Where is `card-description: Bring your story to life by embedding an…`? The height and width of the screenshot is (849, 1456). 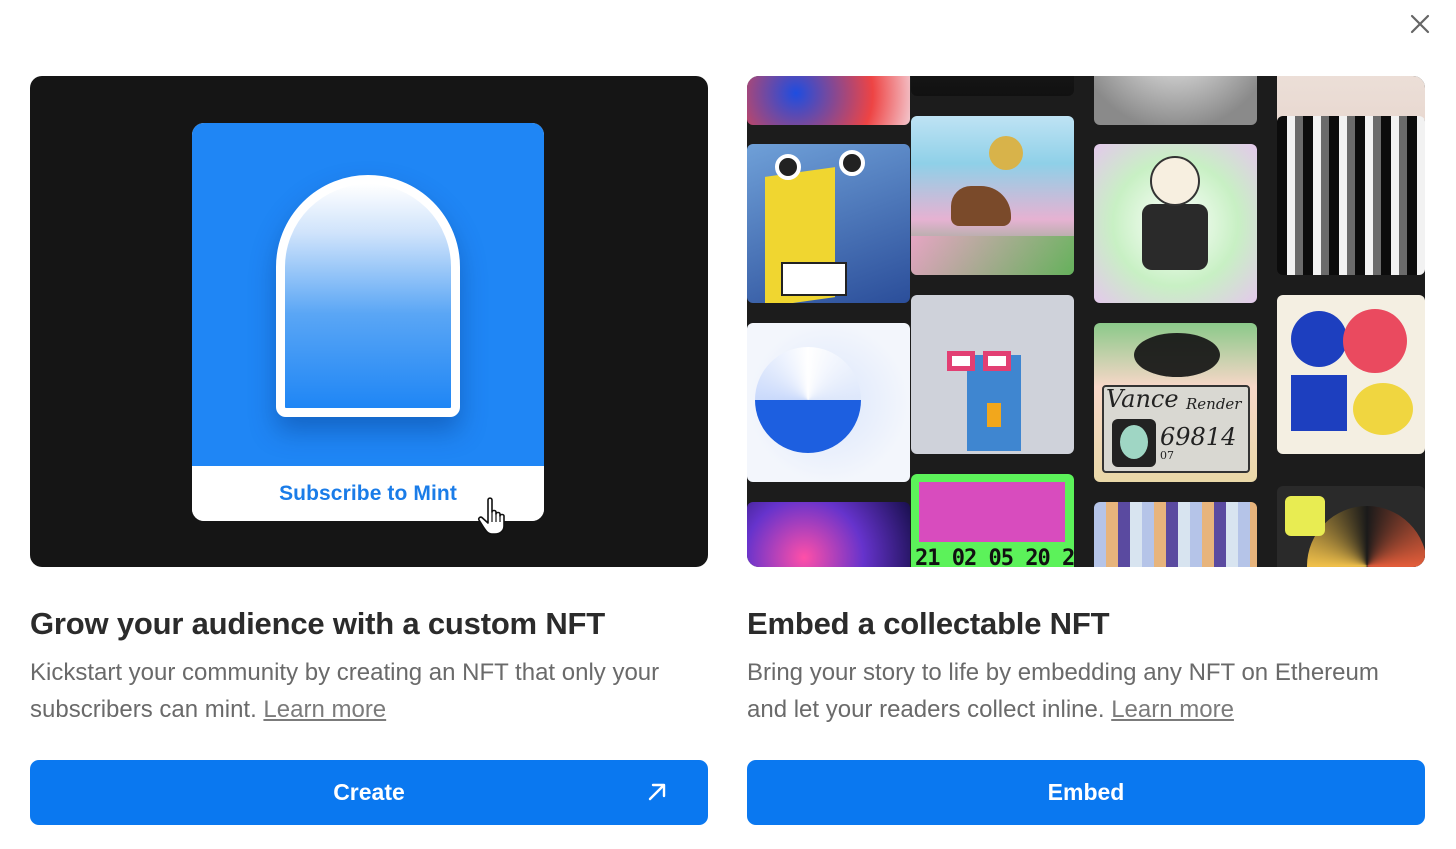 card-description: Bring your story to life by embedding an… is located at coordinates (1063, 691).